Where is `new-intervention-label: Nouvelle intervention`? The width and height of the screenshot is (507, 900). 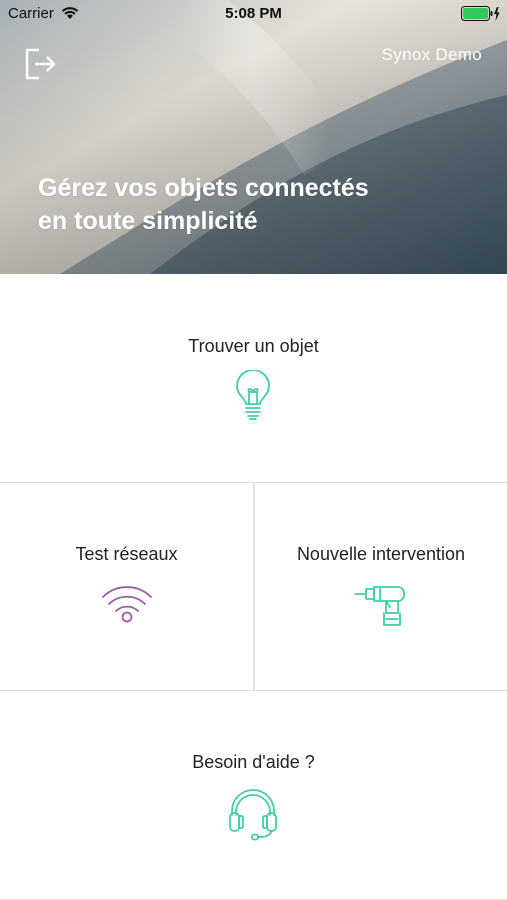 new-intervention-label: Nouvelle intervention is located at coordinates (381, 554).